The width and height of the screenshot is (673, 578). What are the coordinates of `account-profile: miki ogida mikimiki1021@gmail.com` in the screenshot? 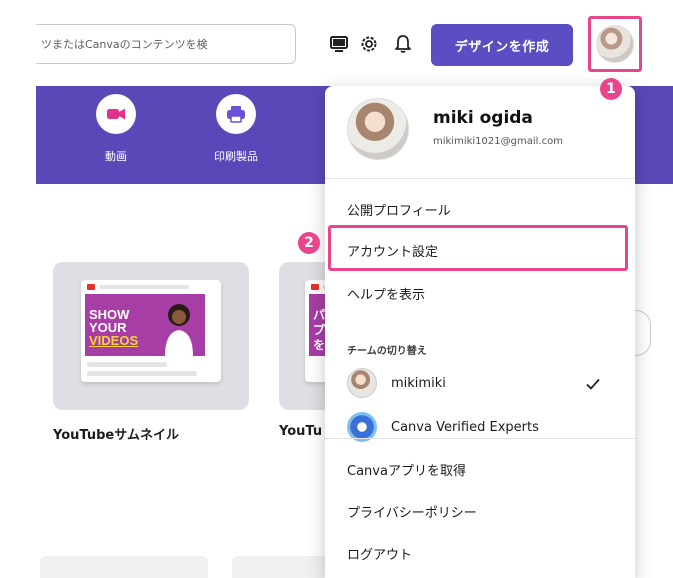 It's located at (480, 132).